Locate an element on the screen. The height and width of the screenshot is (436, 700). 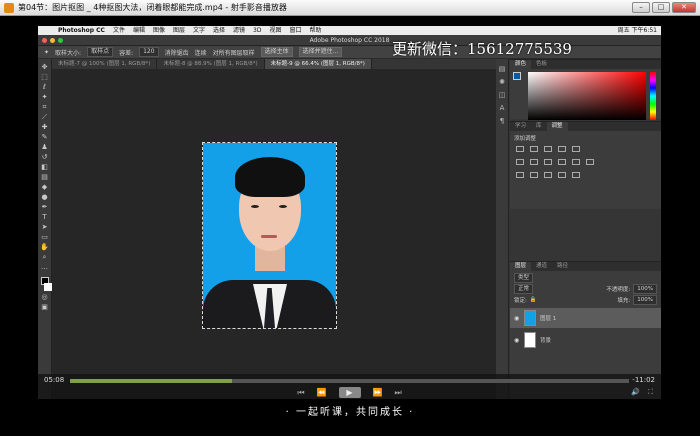
sample-size-select: 取样点 is located at coordinates (100, 52).